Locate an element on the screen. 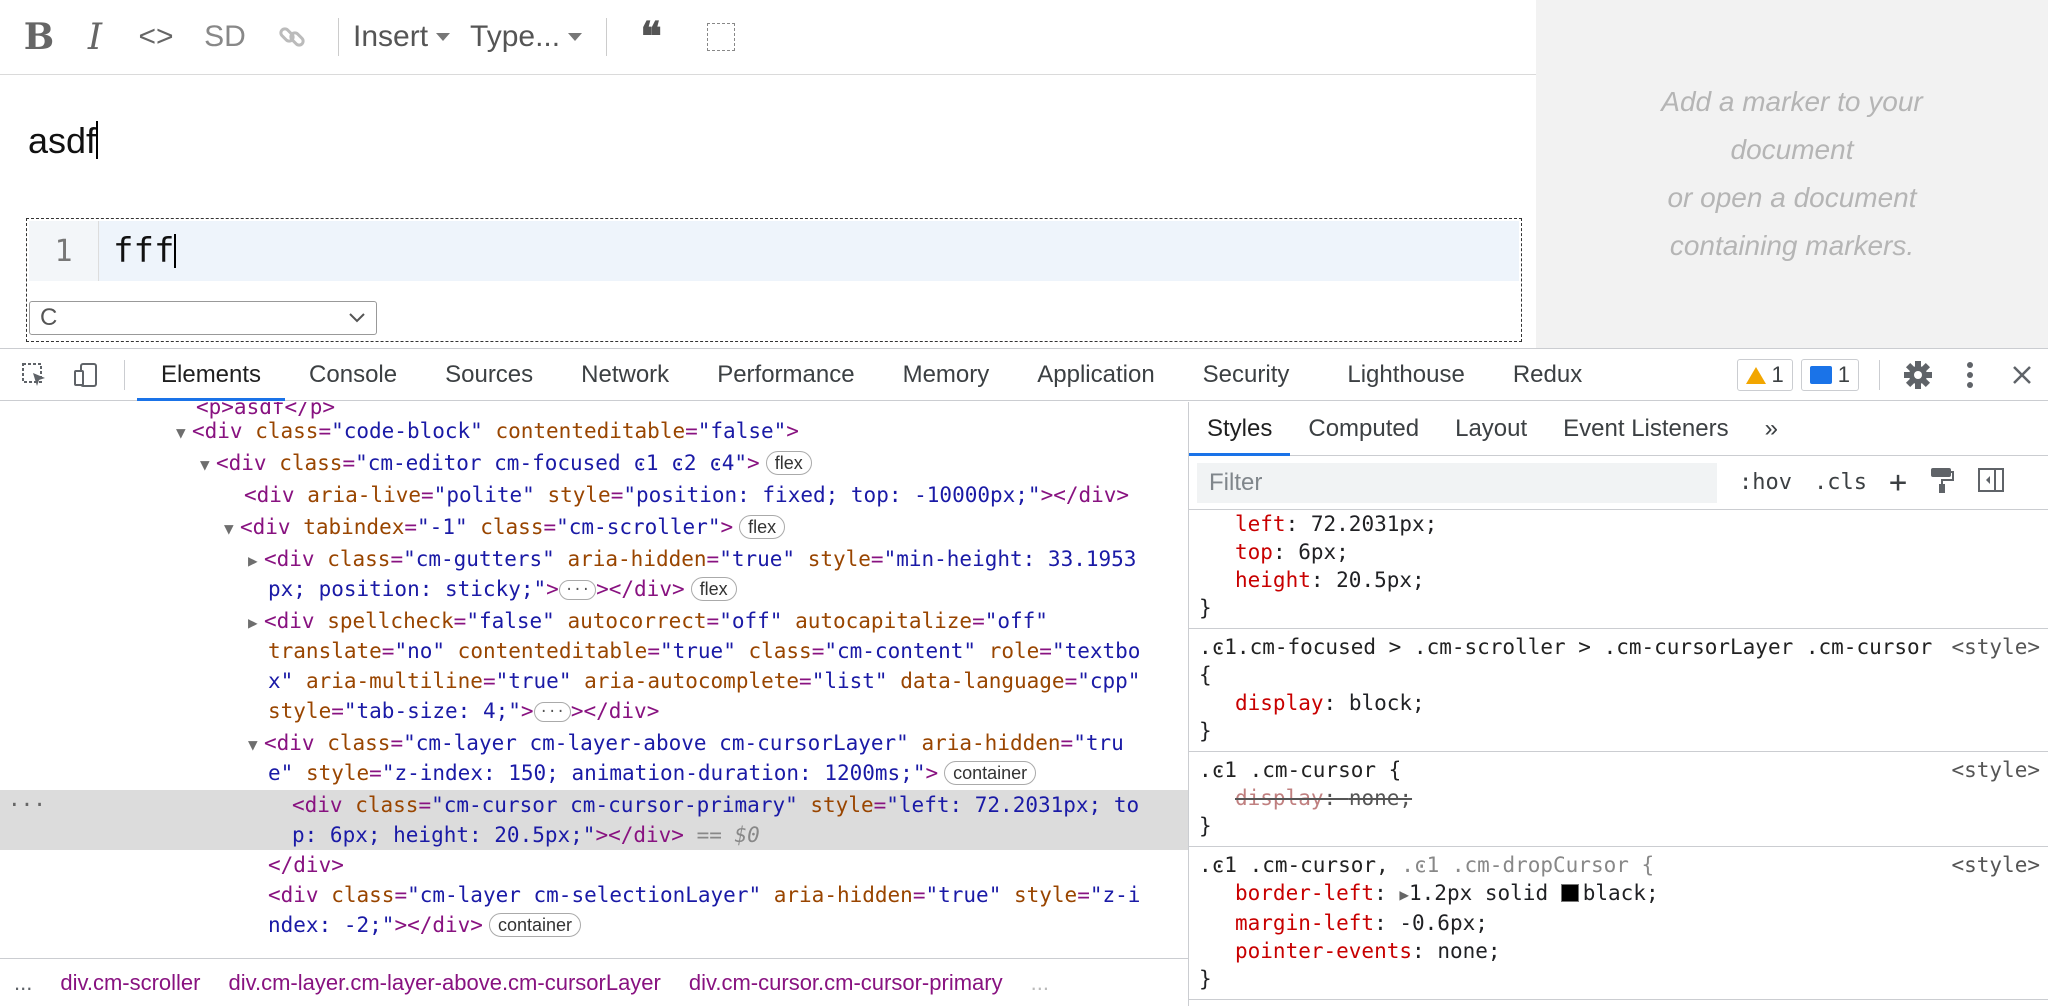 This screenshot has width=2048, height=1006. breadcrumb-item-current: div.cm-cursor.cm-cursor-primary is located at coordinates (846, 983).